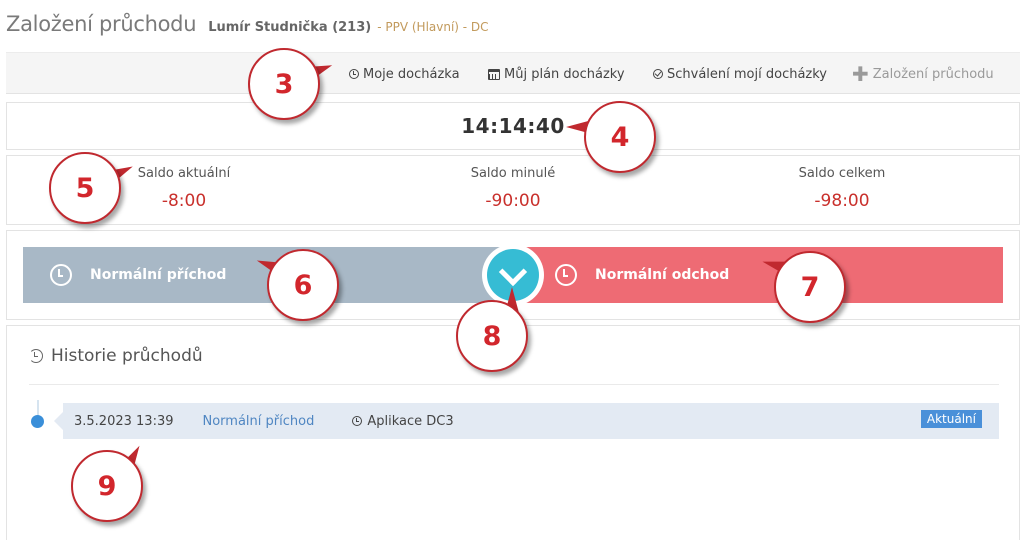  Describe the element at coordinates (620, 137) in the screenshot. I see `callout-4: 4` at that location.